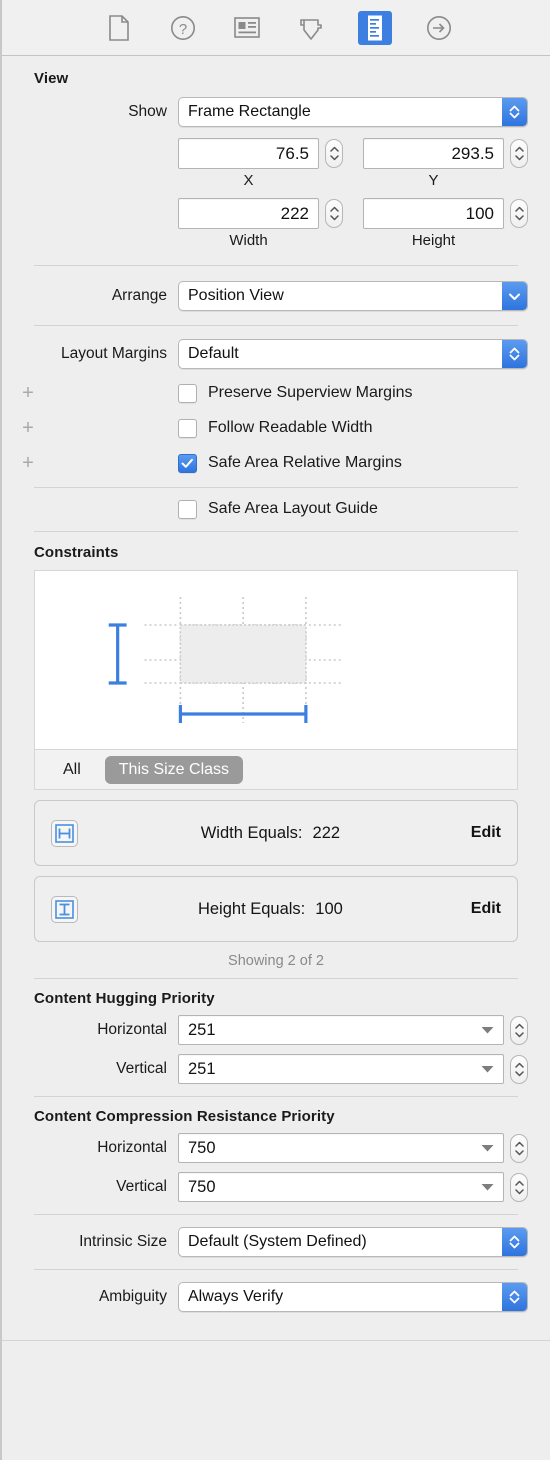 The image size is (550, 1460). I want to click on quick-help-inspector-icon: ?, so click(183, 28).